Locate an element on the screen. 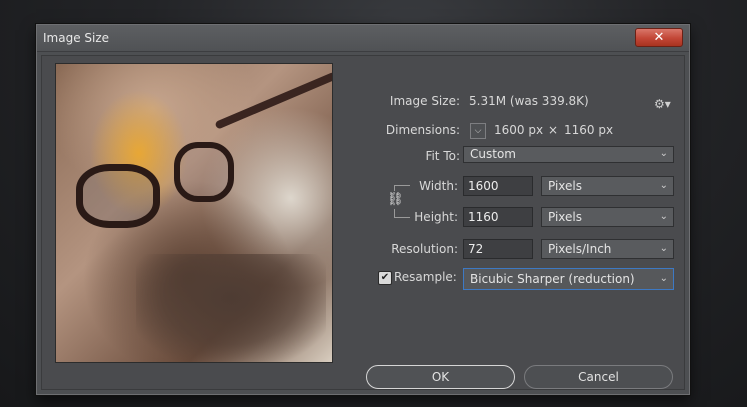 Image resolution: width=747 pixels, height=407 pixels. width-input: 1600 is located at coordinates (498, 186).